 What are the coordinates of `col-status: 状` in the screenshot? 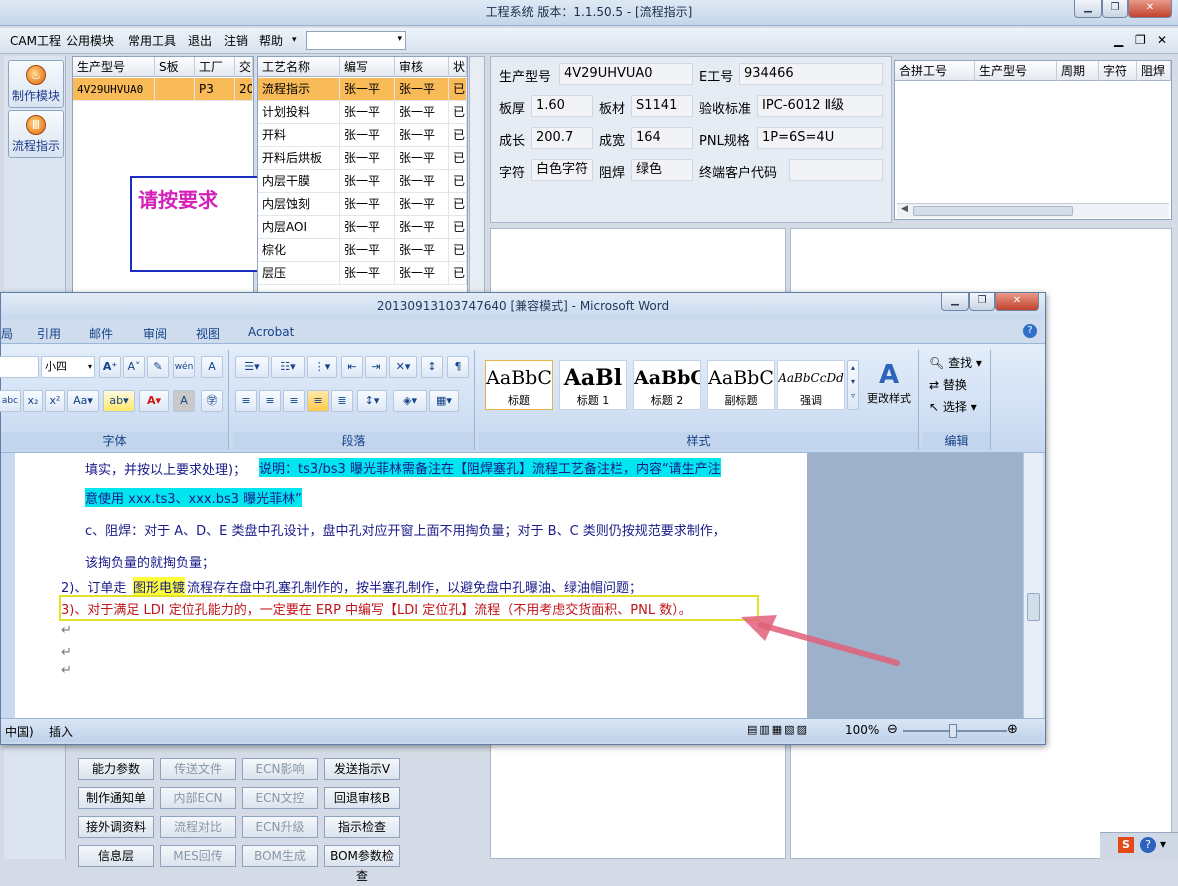 It's located at (458, 67).